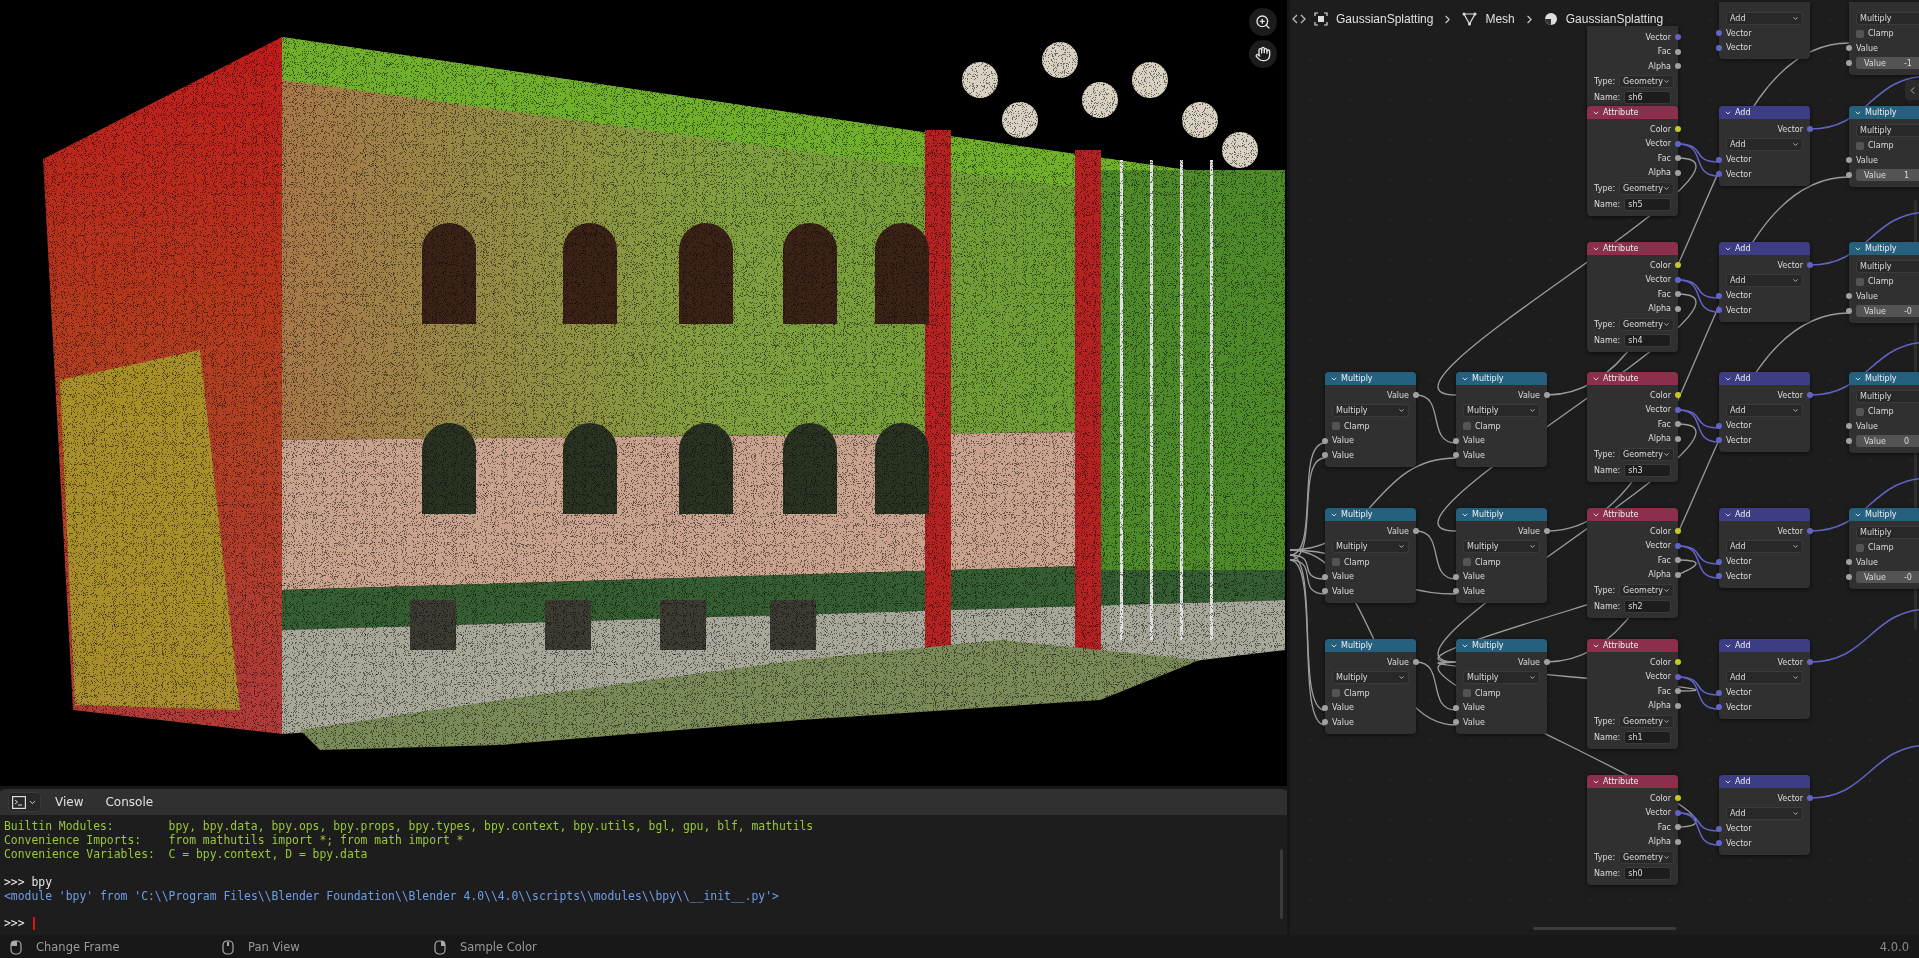  Describe the element at coordinates (1887, 175) in the screenshot. I see `number-field: Value 1` at that location.